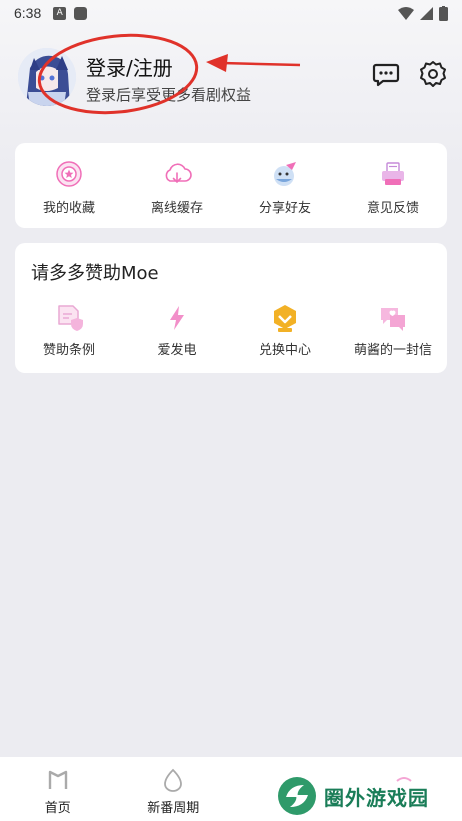 This screenshot has width=462, height=821. I want to click on home-icon, so click(57, 779).